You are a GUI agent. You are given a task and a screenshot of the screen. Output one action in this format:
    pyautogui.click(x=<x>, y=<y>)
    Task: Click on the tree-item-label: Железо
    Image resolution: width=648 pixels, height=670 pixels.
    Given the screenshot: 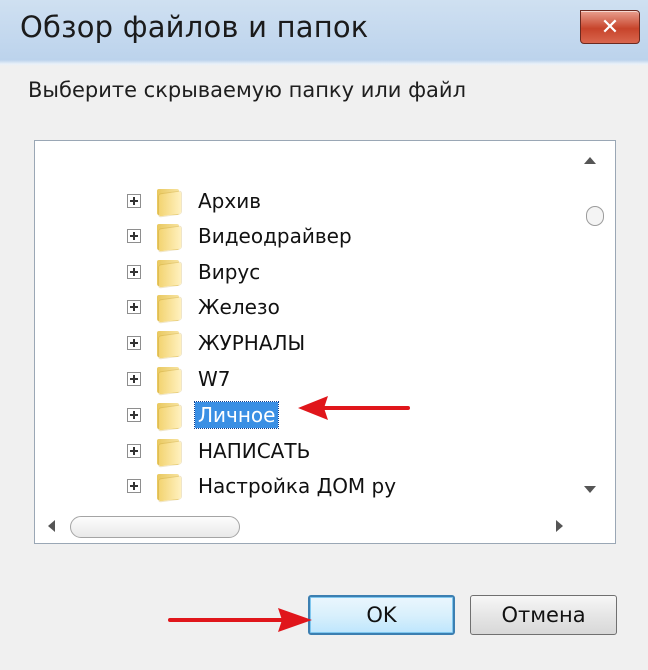 What is the action you would take?
    pyautogui.click(x=239, y=307)
    